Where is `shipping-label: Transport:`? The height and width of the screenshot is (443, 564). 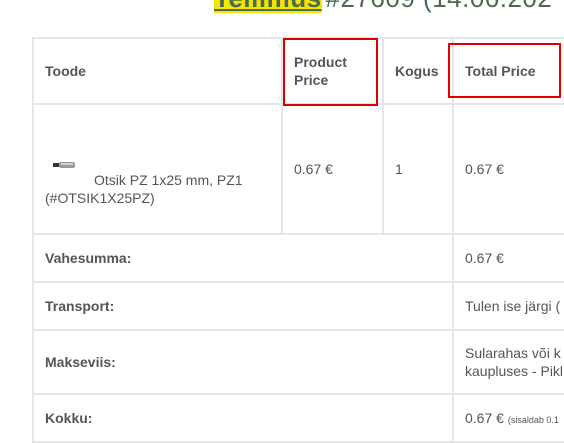
shipping-label: Transport: is located at coordinates (243, 306).